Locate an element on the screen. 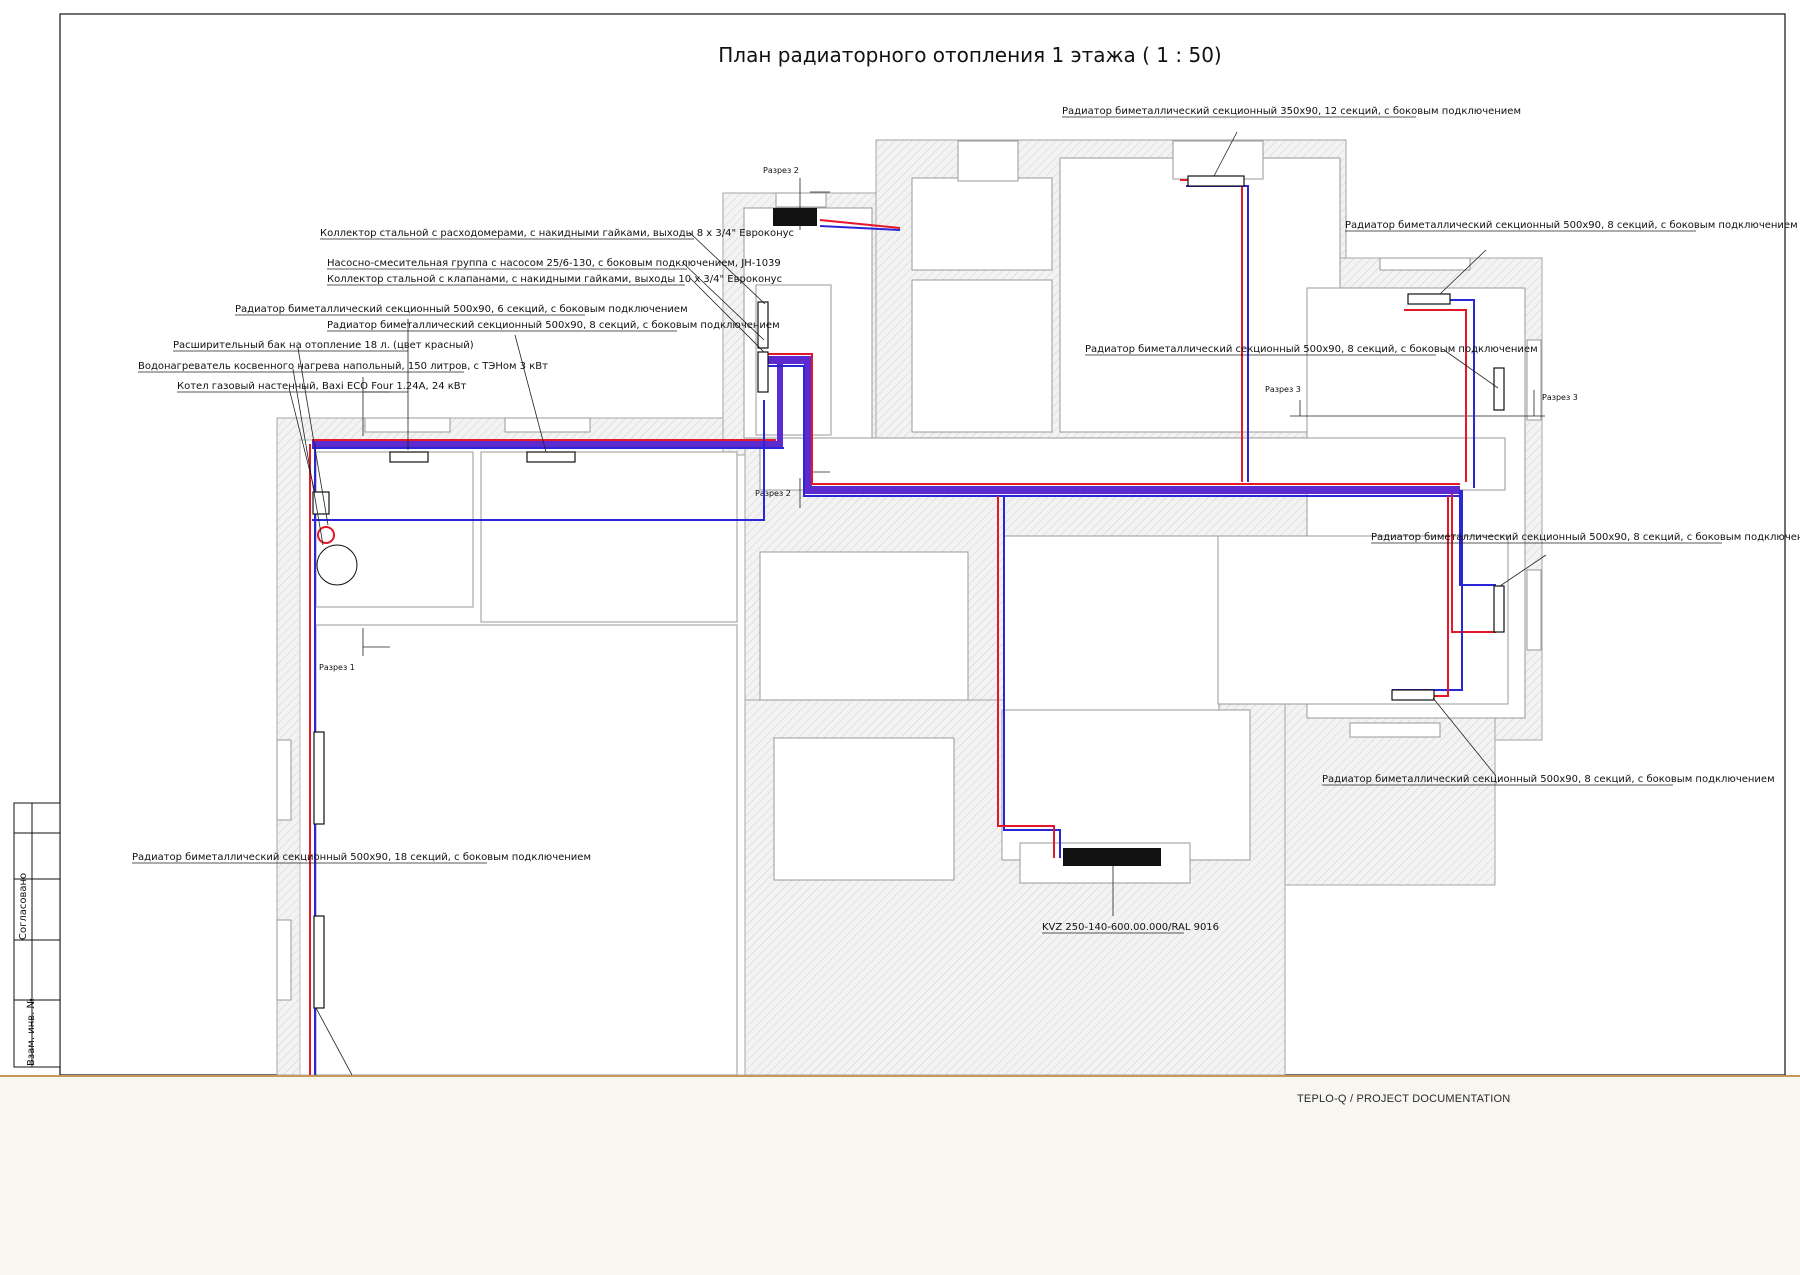 The width and height of the screenshot is (1800, 1275). radiator-w18b is located at coordinates (319, 962).